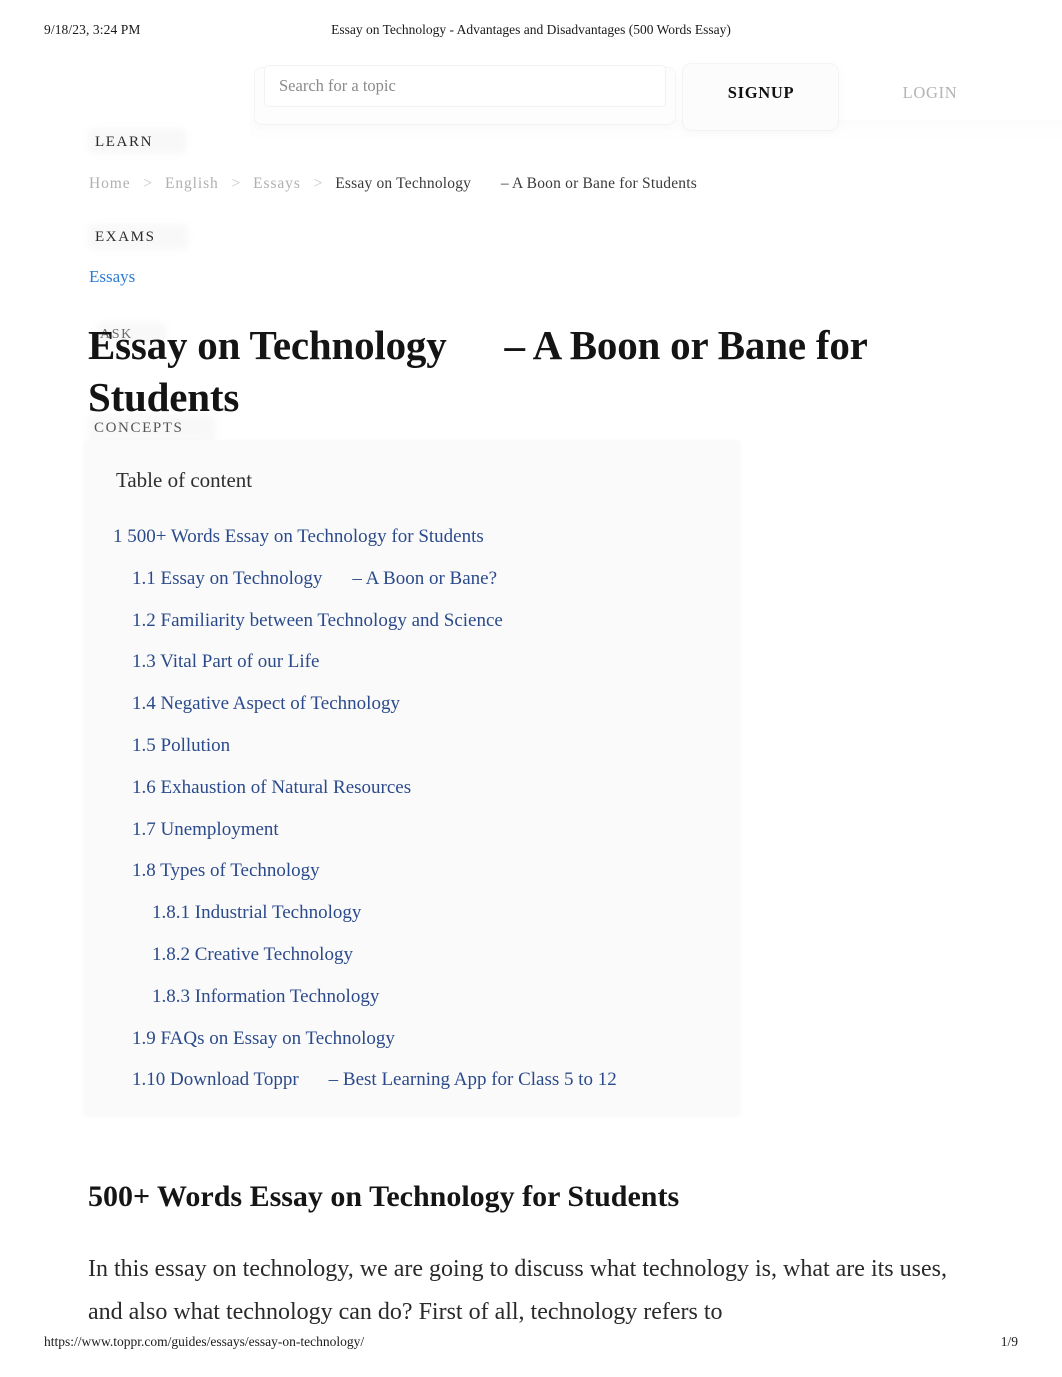 This screenshot has width=1062, height=1377. Describe the element at coordinates (370, 746) in the screenshot. I see `toc-item: 1.5 Pollution` at that location.